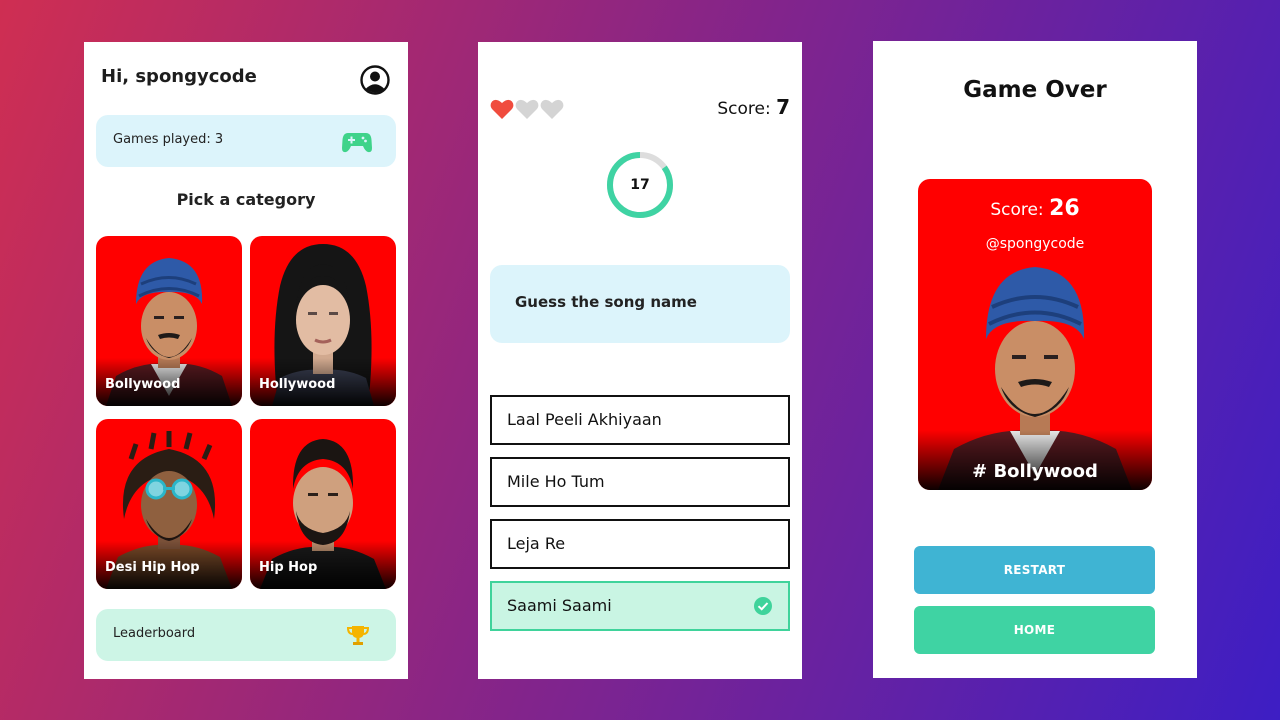 The image size is (1280, 720). Describe the element at coordinates (169, 321) in the screenshot. I see `category-card-bollywood: Bollywood` at that location.